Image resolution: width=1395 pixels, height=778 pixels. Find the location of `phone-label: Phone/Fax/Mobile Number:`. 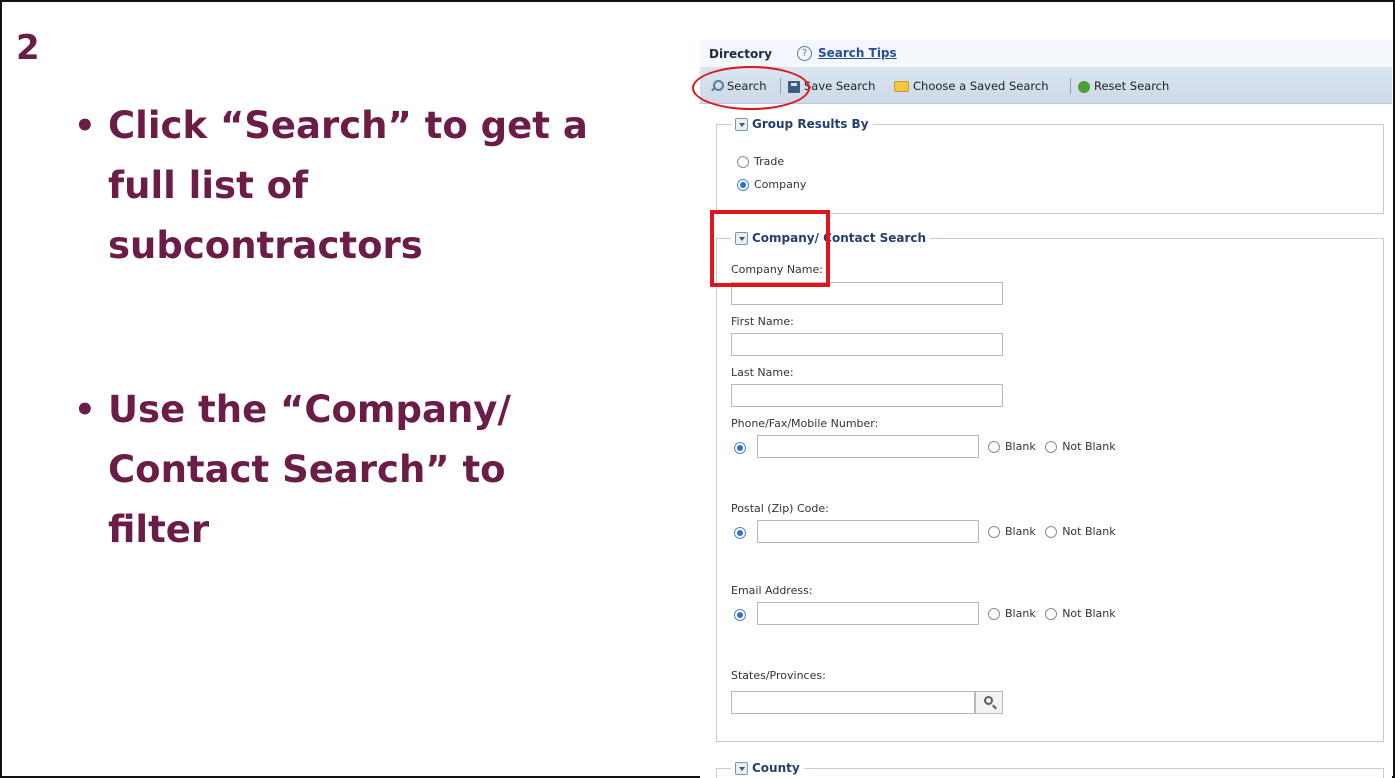

phone-label: Phone/Fax/Mobile Number: is located at coordinates (805, 423).